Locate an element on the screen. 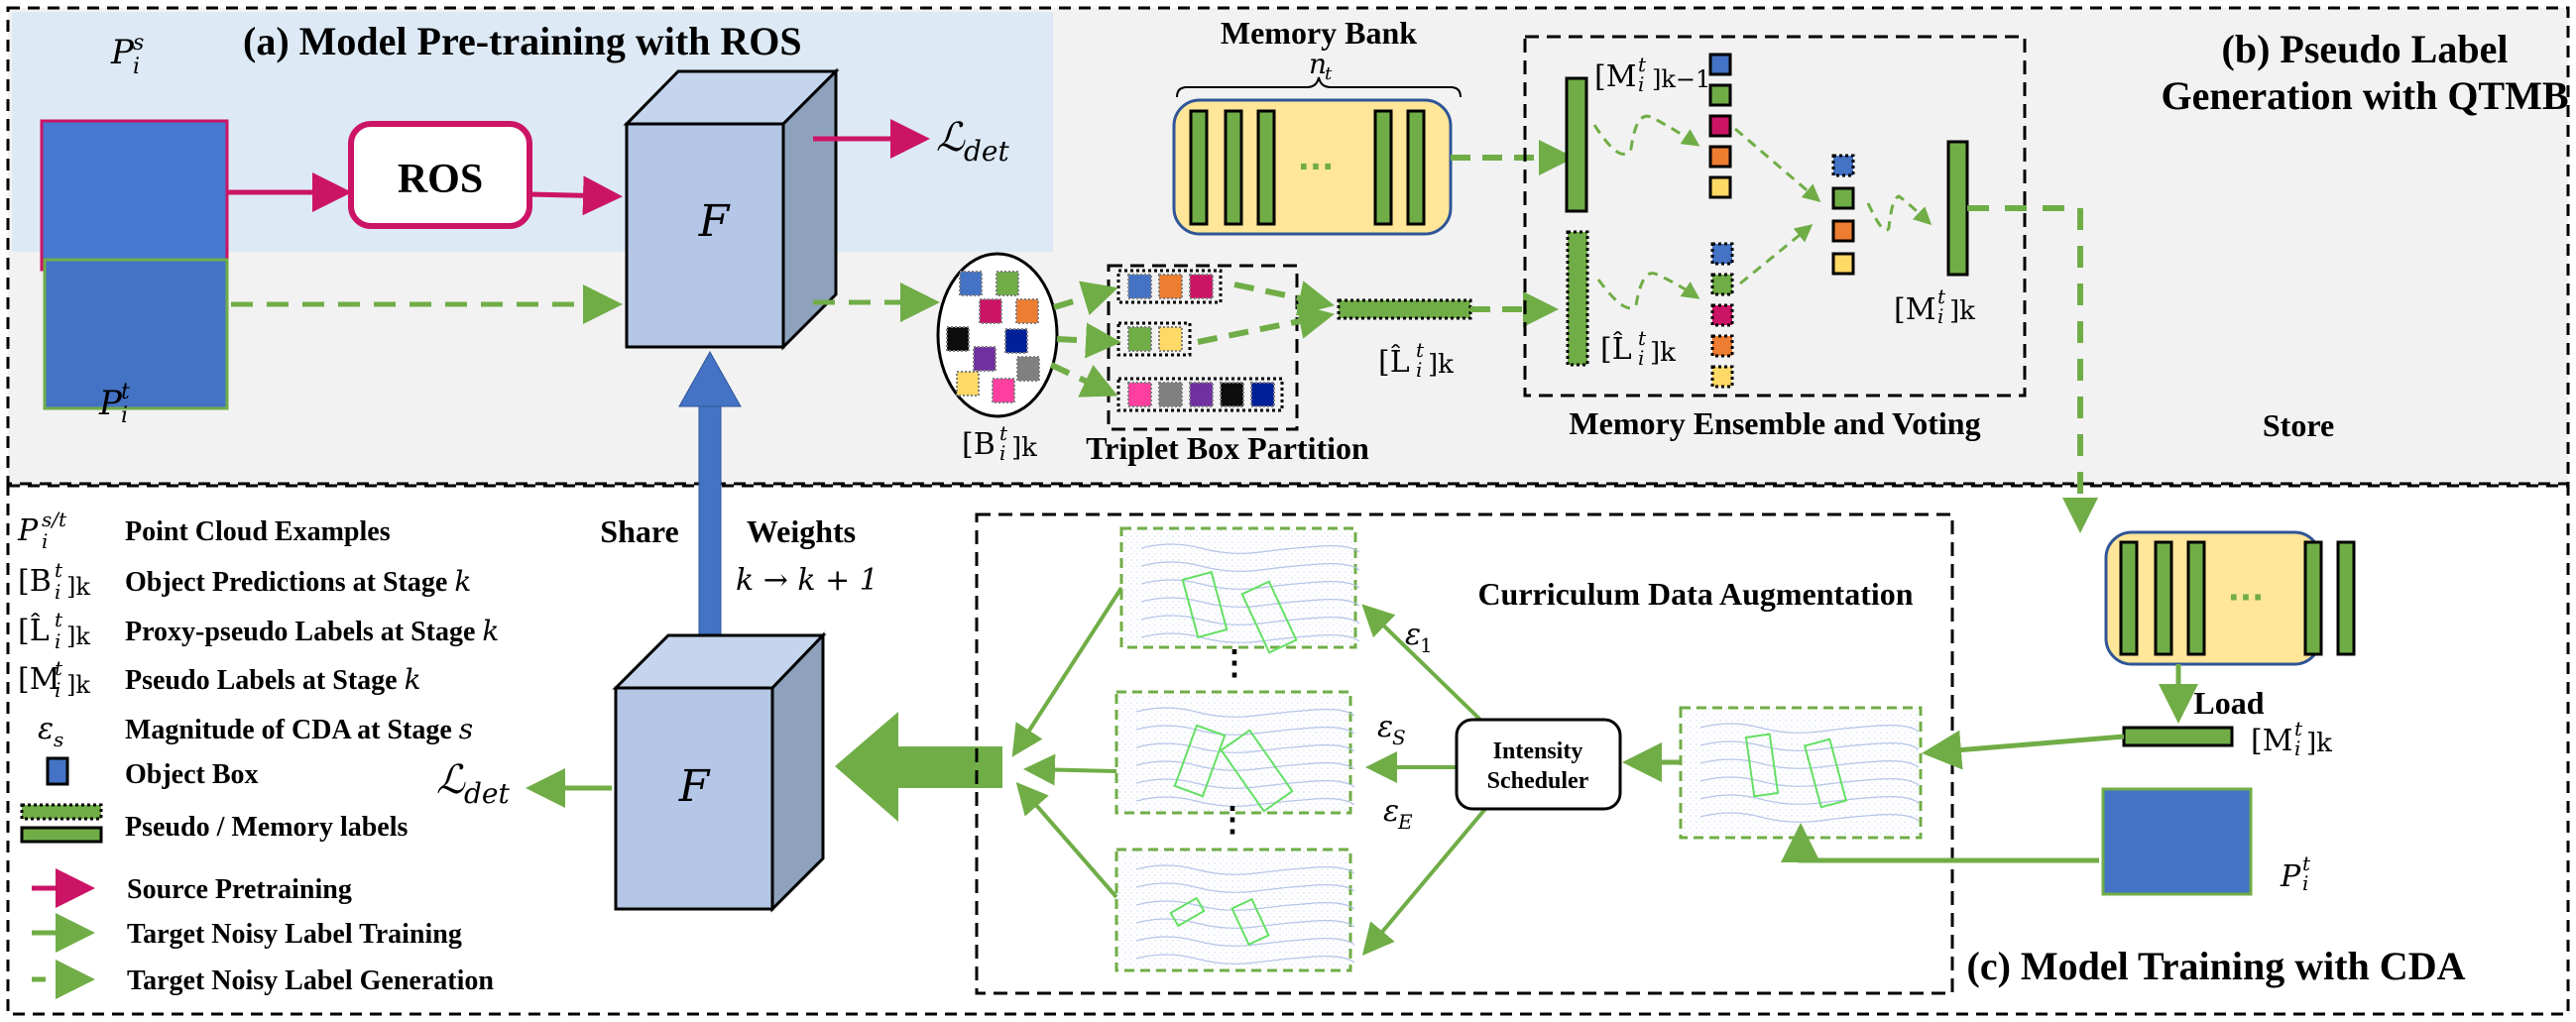  target-point-cloud-box is located at coordinates (136, 334).